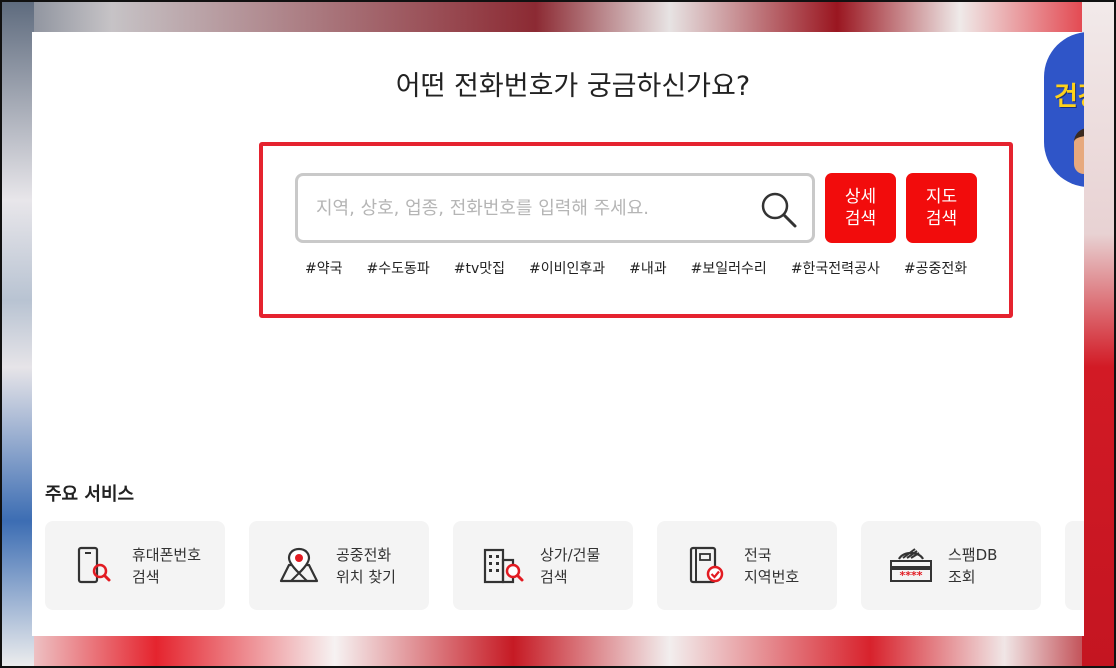 Image resolution: width=1116 pixels, height=668 pixels. I want to click on promo-text: 건강, so click(1069, 97).